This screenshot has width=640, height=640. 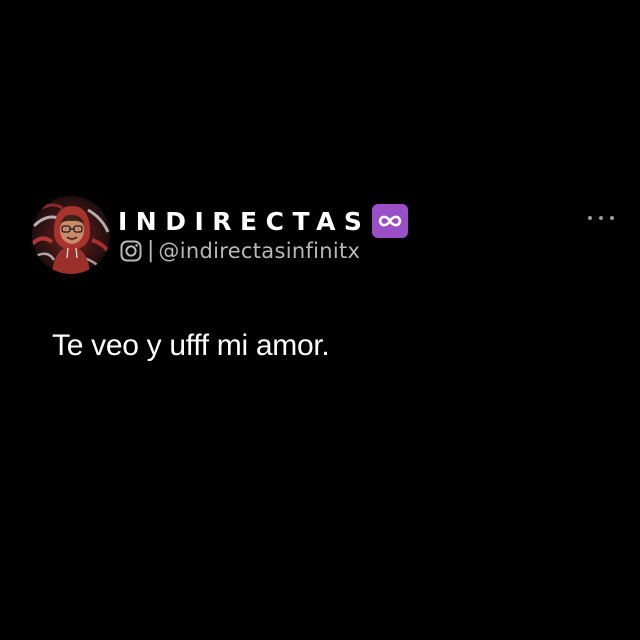 I want to click on handle-row: | @indirectasinfinitx, so click(x=240, y=251).